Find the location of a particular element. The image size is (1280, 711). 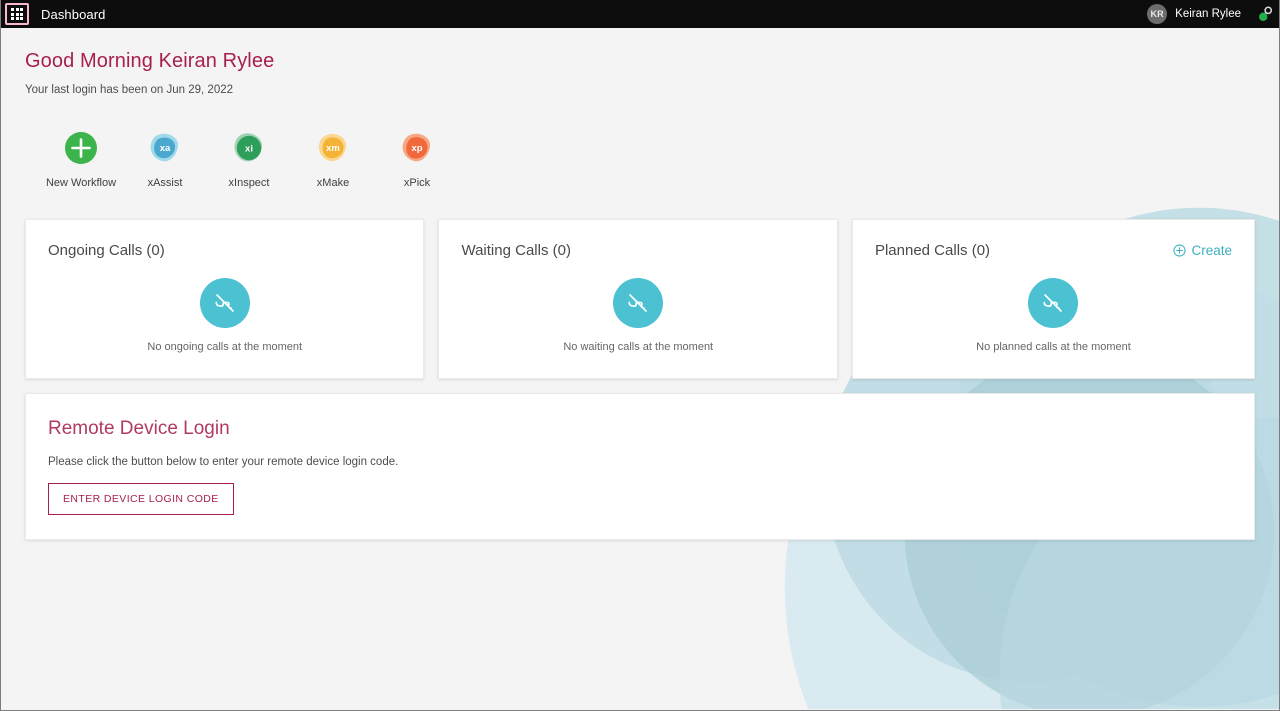

plus-circle-outline-icon is located at coordinates (1180, 250).